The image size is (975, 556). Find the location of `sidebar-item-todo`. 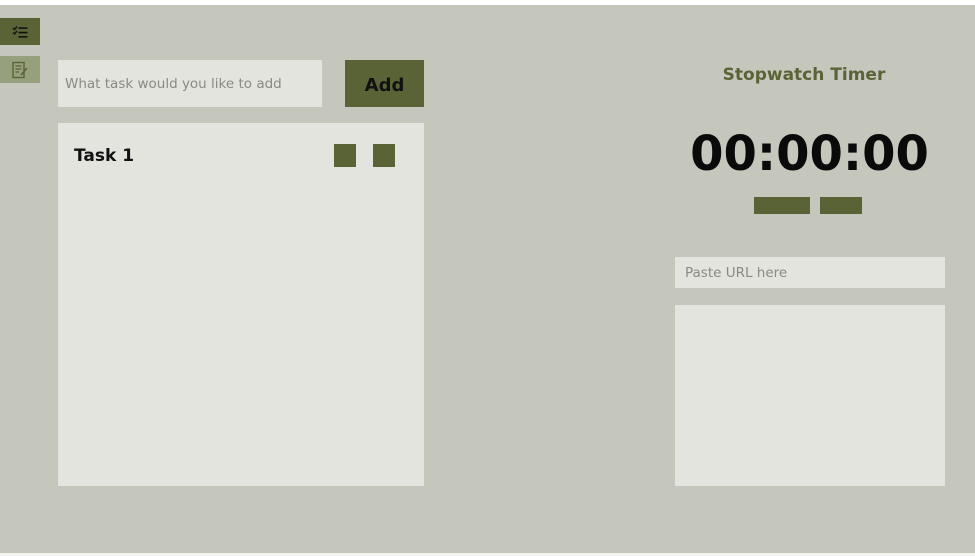

sidebar-item-todo is located at coordinates (20, 31).